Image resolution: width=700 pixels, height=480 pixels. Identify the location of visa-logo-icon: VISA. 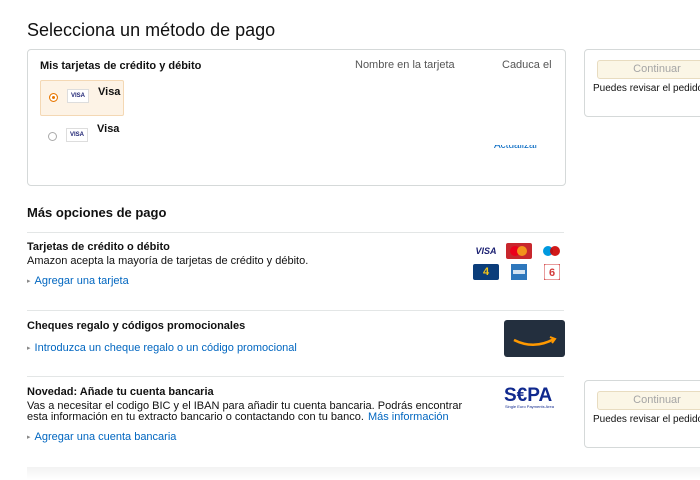
(486, 251).